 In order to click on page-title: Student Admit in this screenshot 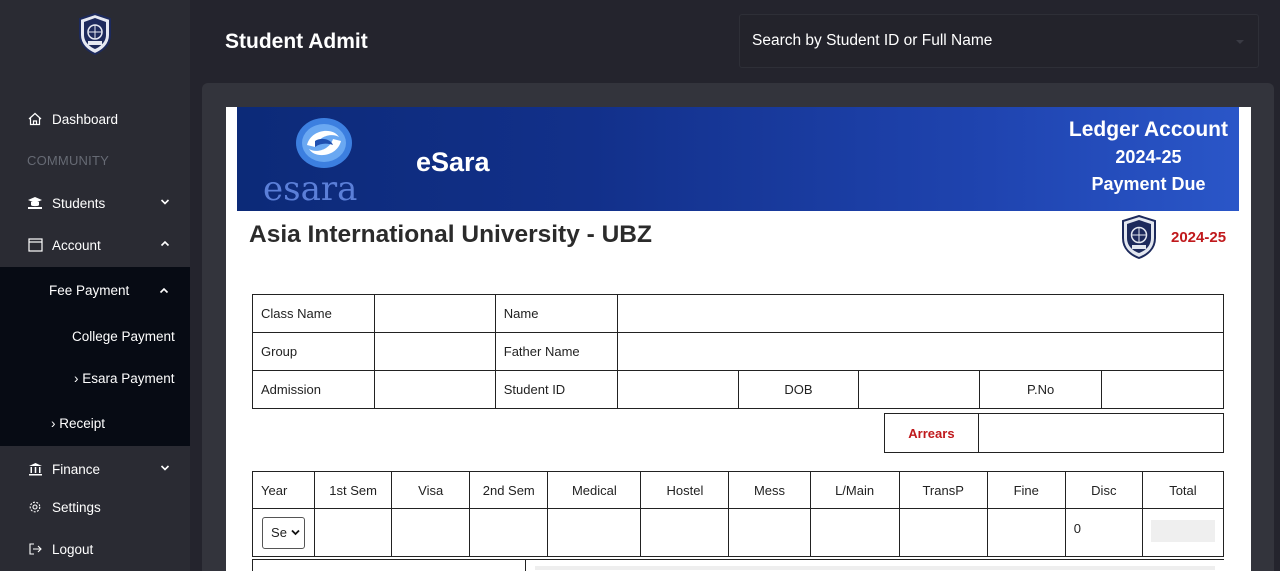, I will do `click(296, 41)`.